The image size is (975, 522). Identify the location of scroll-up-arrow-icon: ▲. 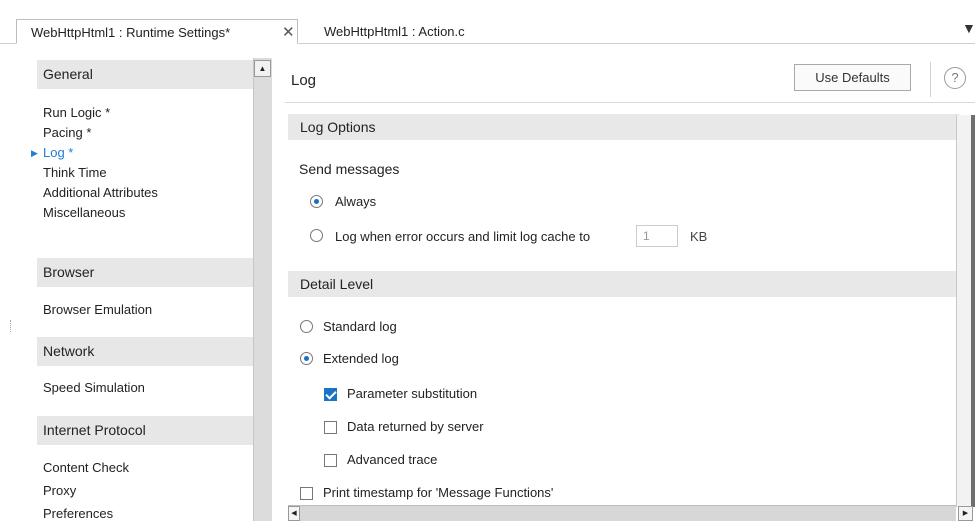
(262, 68).